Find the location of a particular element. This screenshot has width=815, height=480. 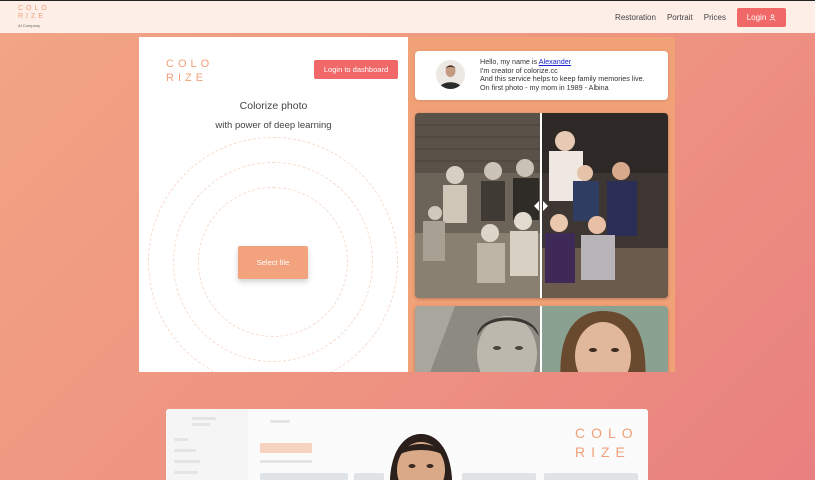

nav-link-restoration: Restoration is located at coordinates (635, 17).